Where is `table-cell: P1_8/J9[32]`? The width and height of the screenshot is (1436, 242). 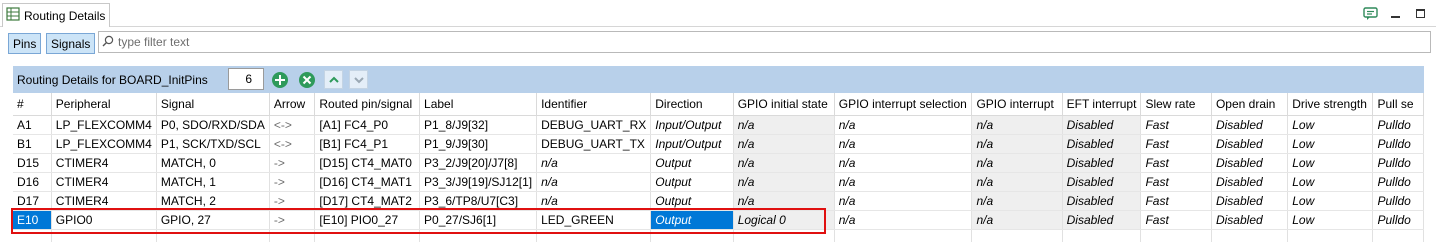 table-cell: P1_8/J9[32] is located at coordinates (478, 125).